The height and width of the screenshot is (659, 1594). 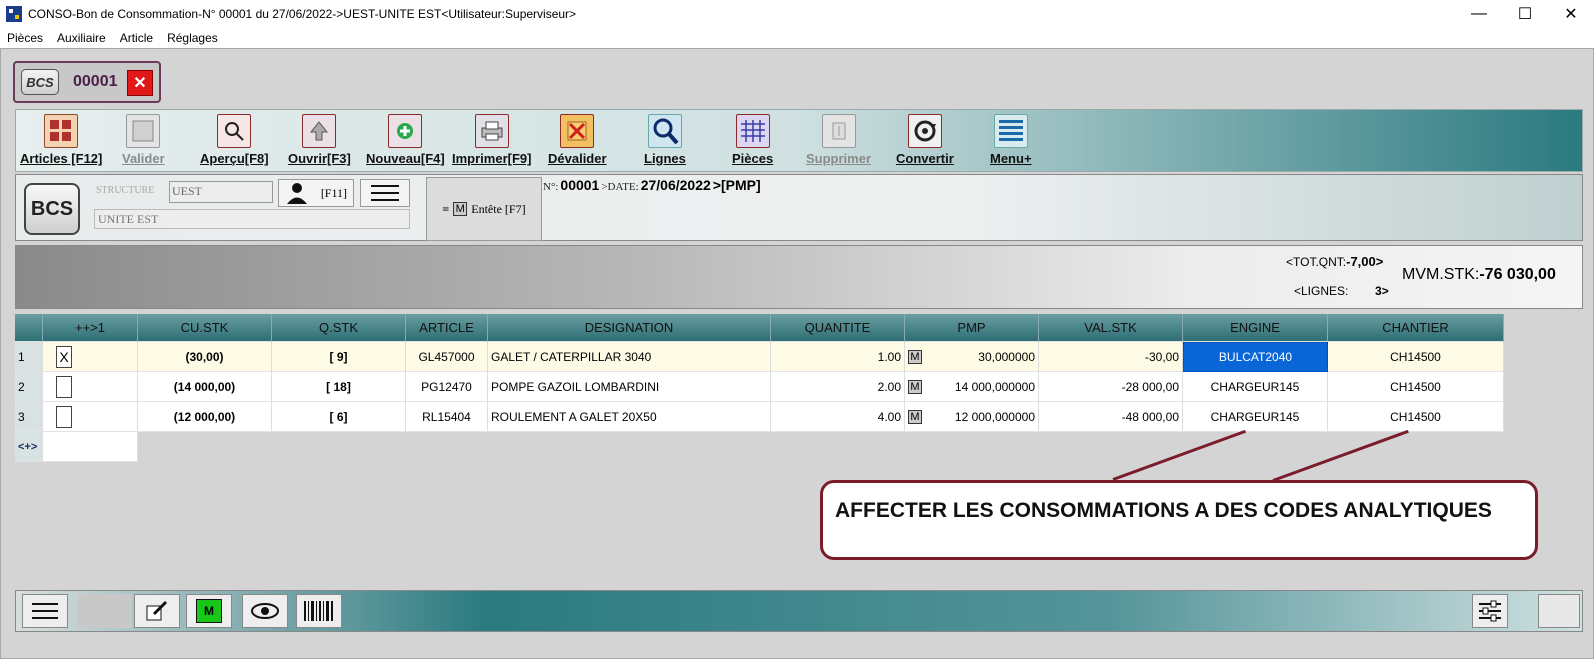 I want to click on structure-code-field: UEST, so click(x=221, y=192).